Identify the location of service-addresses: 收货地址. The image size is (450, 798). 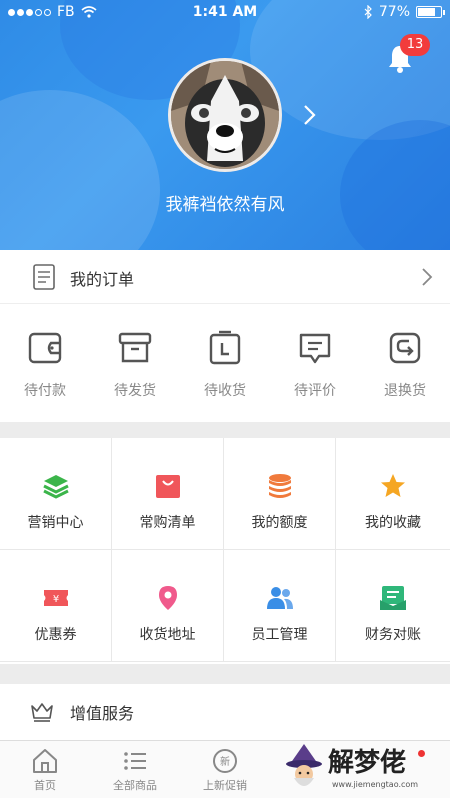
(168, 606).